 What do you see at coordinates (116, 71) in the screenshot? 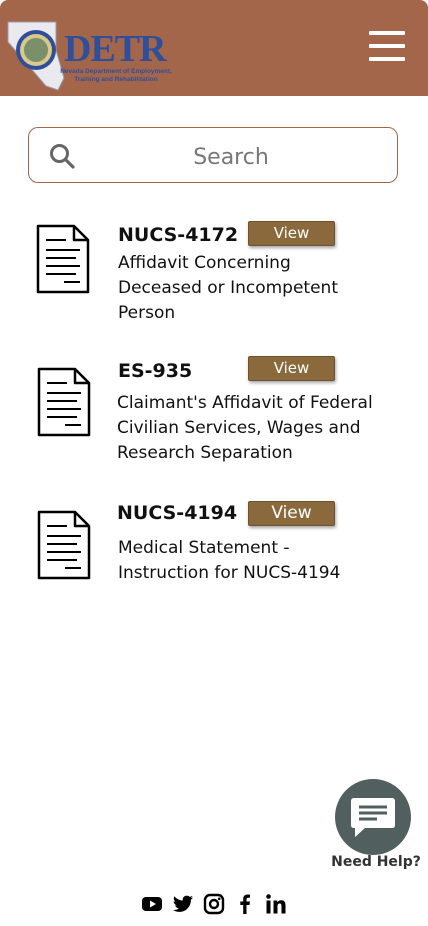
I see `logo-subtitle-line: Nevada Department of Employment,` at bounding box center [116, 71].